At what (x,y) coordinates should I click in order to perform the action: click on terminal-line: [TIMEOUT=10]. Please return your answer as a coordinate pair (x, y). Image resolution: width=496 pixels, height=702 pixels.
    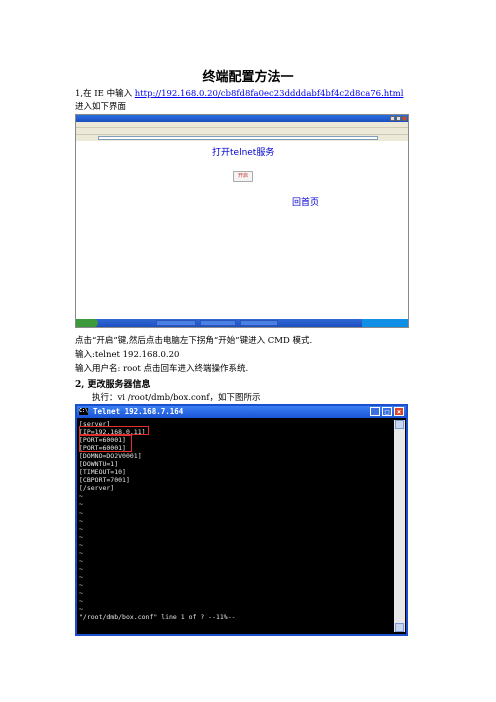
    Looking at the image, I should click on (102, 472).